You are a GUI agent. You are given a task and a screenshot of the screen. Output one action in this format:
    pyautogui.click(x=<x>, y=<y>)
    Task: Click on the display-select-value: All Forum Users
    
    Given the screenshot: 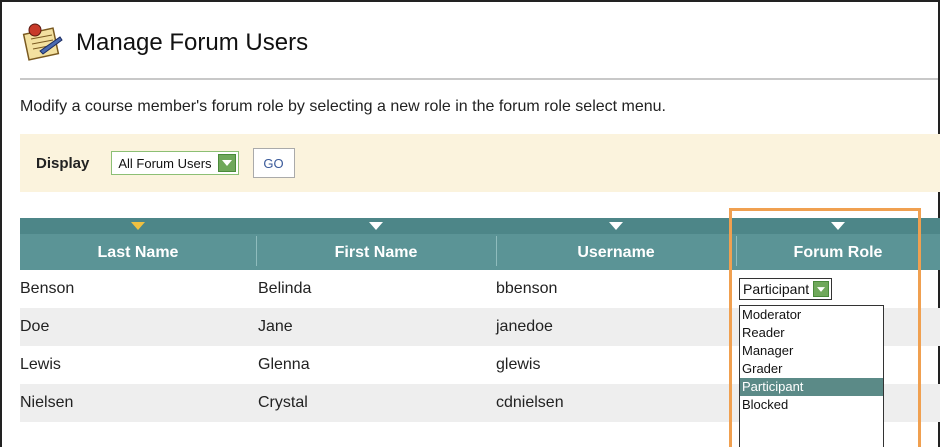 What is the action you would take?
    pyautogui.click(x=165, y=163)
    